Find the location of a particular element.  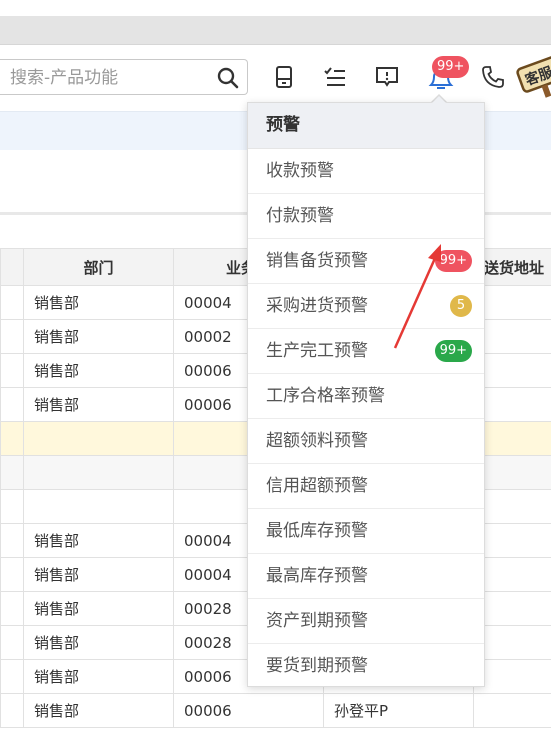

dropdown-item-label: 工序合格率预警 is located at coordinates (325, 396).